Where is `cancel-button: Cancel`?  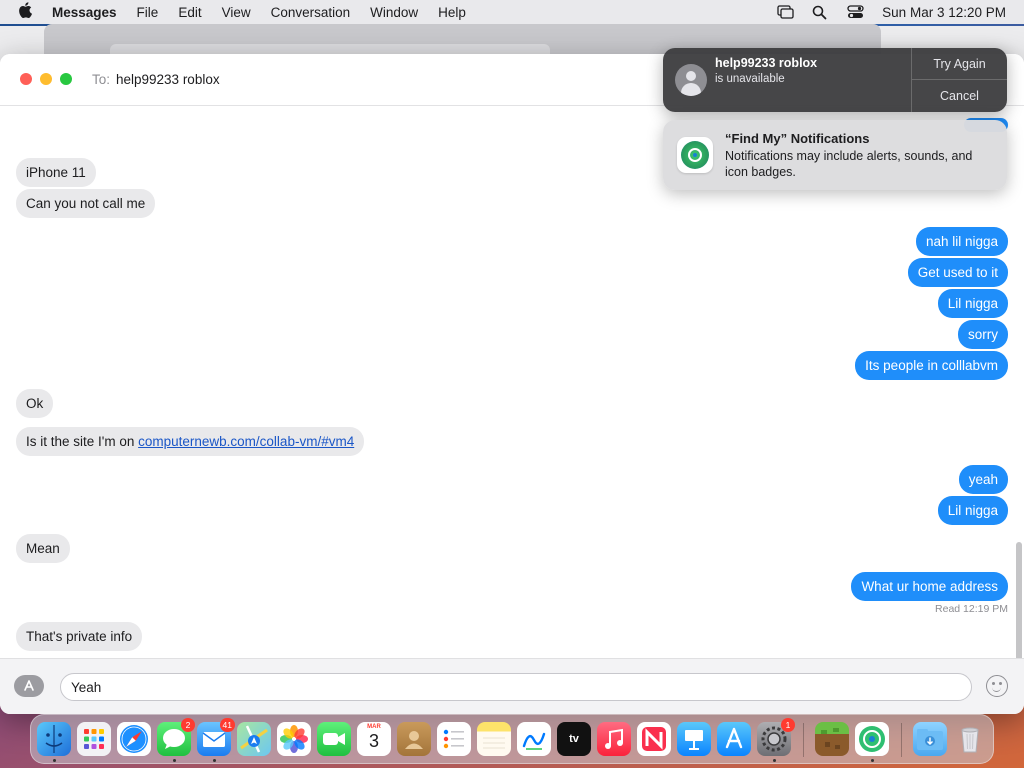
cancel-button: Cancel is located at coordinates (959, 96).